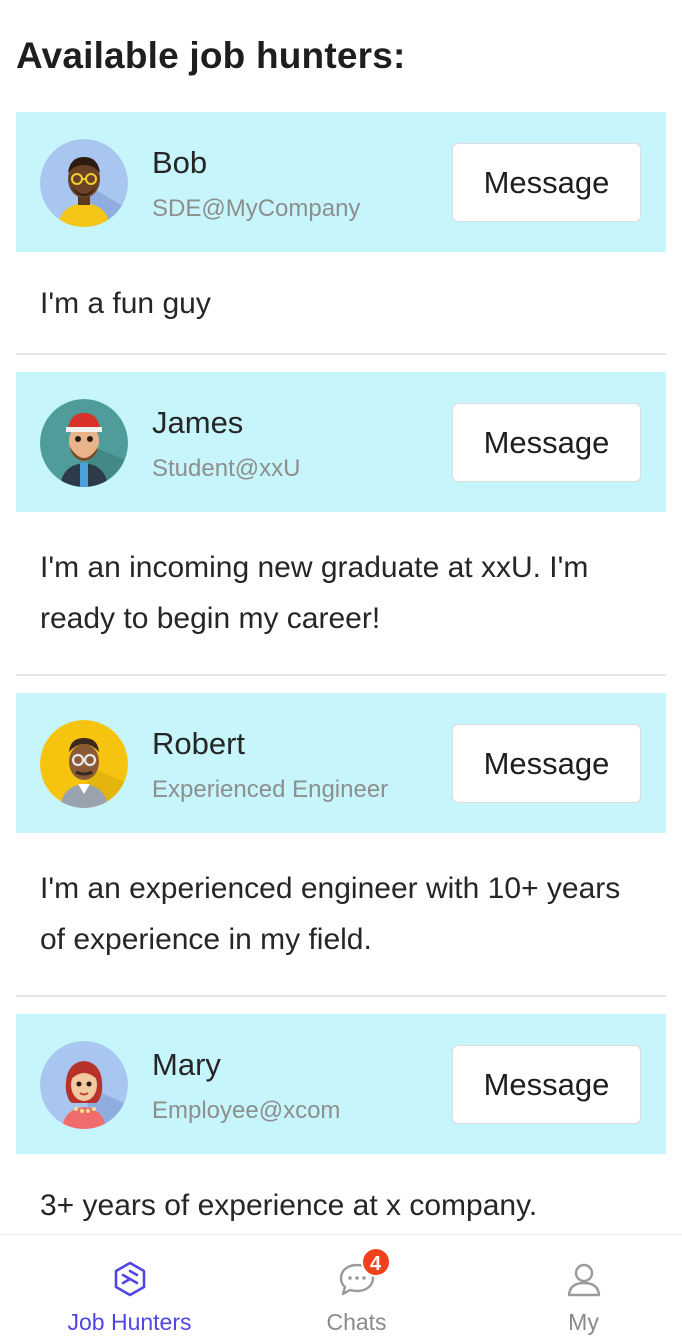  I want to click on avatar-mary, so click(84, 1085).